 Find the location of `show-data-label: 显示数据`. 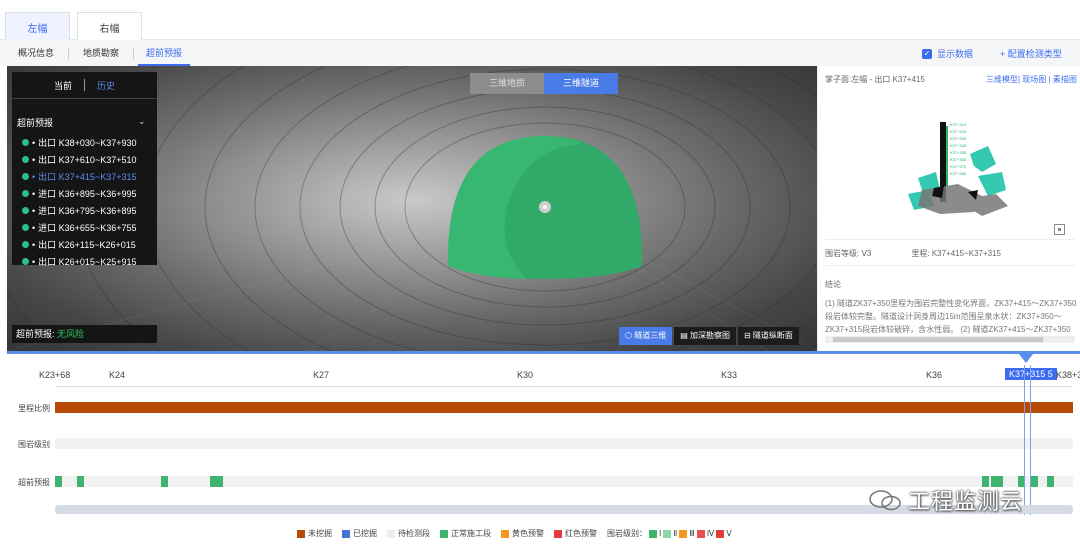

show-data-label: 显示数据 is located at coordinates (955, 54).